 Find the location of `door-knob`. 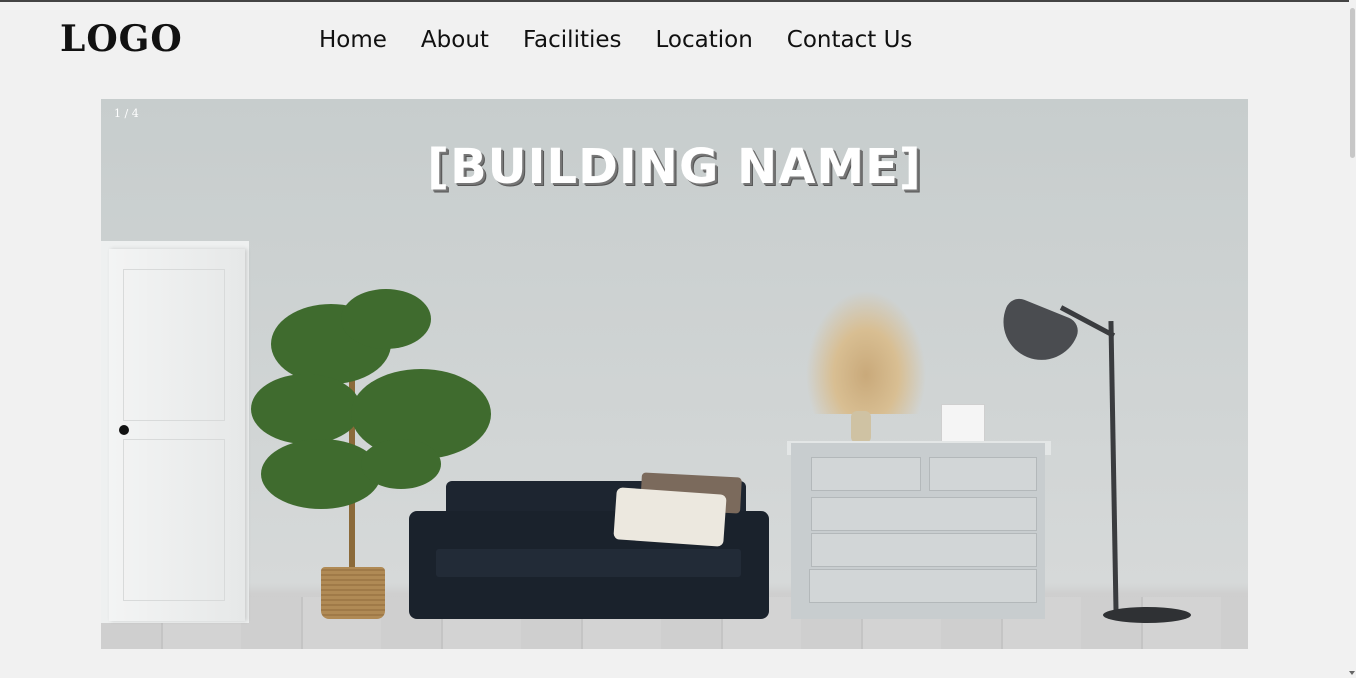

door-knob is located at coordinates (124, 430).